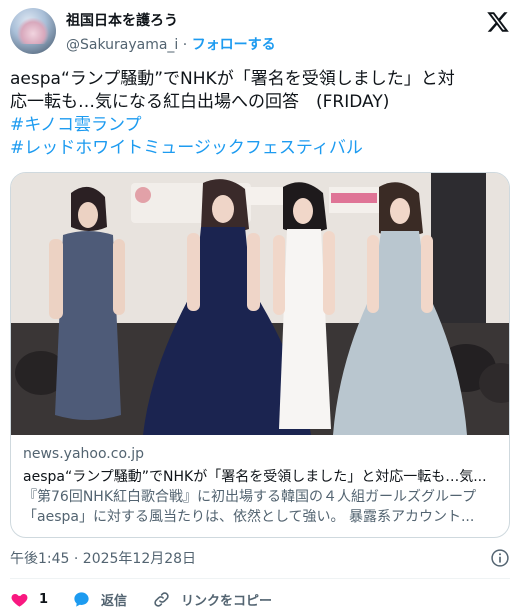  What do you see at coordinates (81, 599) in the screenshot?
I see `reply-icon` at bounding box center [81, 599].